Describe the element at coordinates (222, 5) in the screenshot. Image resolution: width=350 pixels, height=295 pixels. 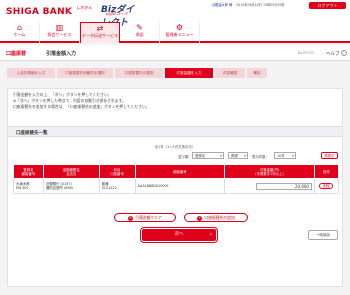
I see `user-name-link: 近銀建太郎 様` at that location.